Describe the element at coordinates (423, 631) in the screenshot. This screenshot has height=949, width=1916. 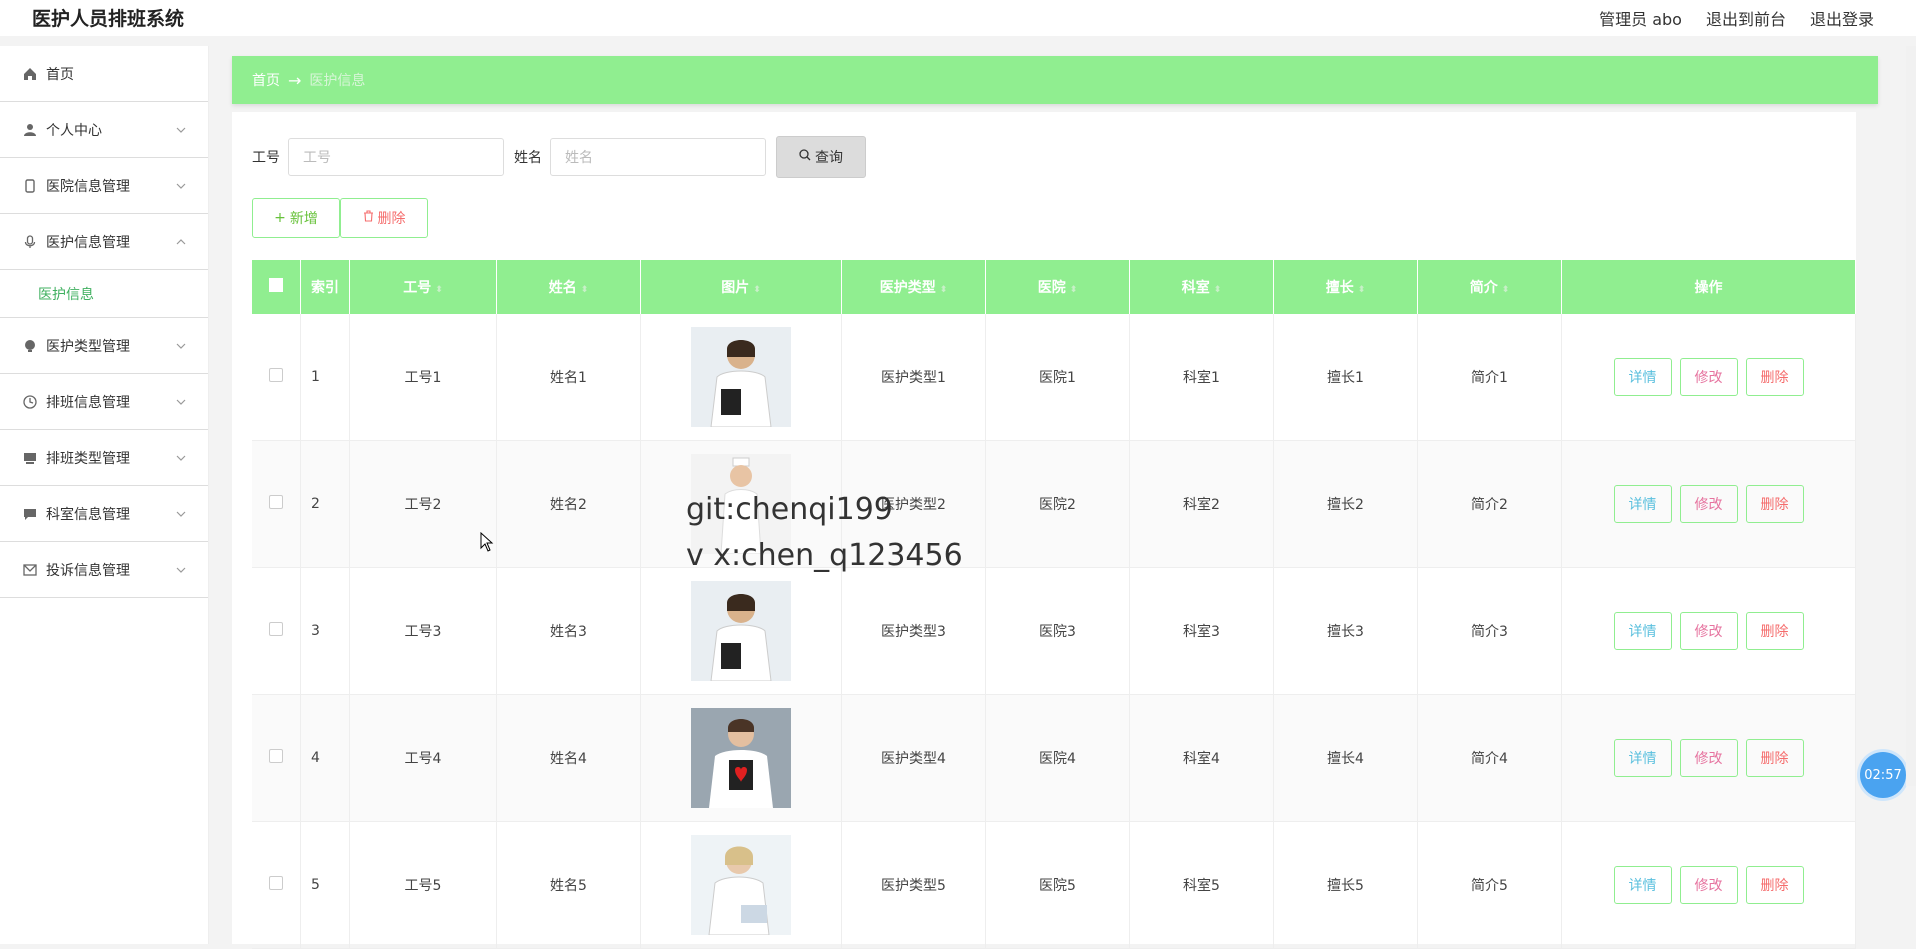
I see `cell-job-no: 工号3` at that location.